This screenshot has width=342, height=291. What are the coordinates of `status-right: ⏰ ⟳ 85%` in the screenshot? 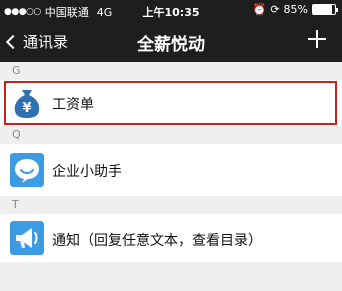 It's located at (295, 9).